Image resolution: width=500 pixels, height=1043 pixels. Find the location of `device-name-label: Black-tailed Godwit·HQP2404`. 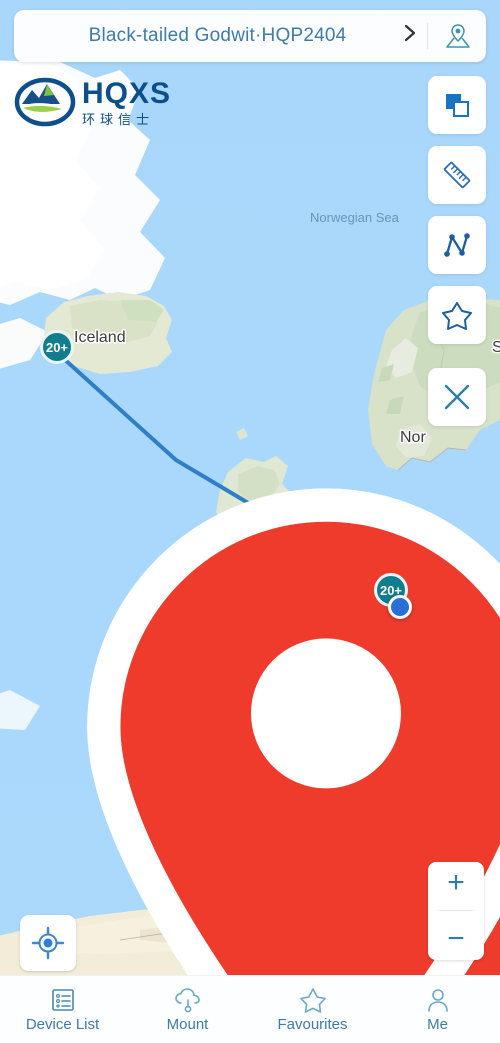

device-name-label: Black-tailed Godwit·HQP2404 is located at coordinates (217, 35).